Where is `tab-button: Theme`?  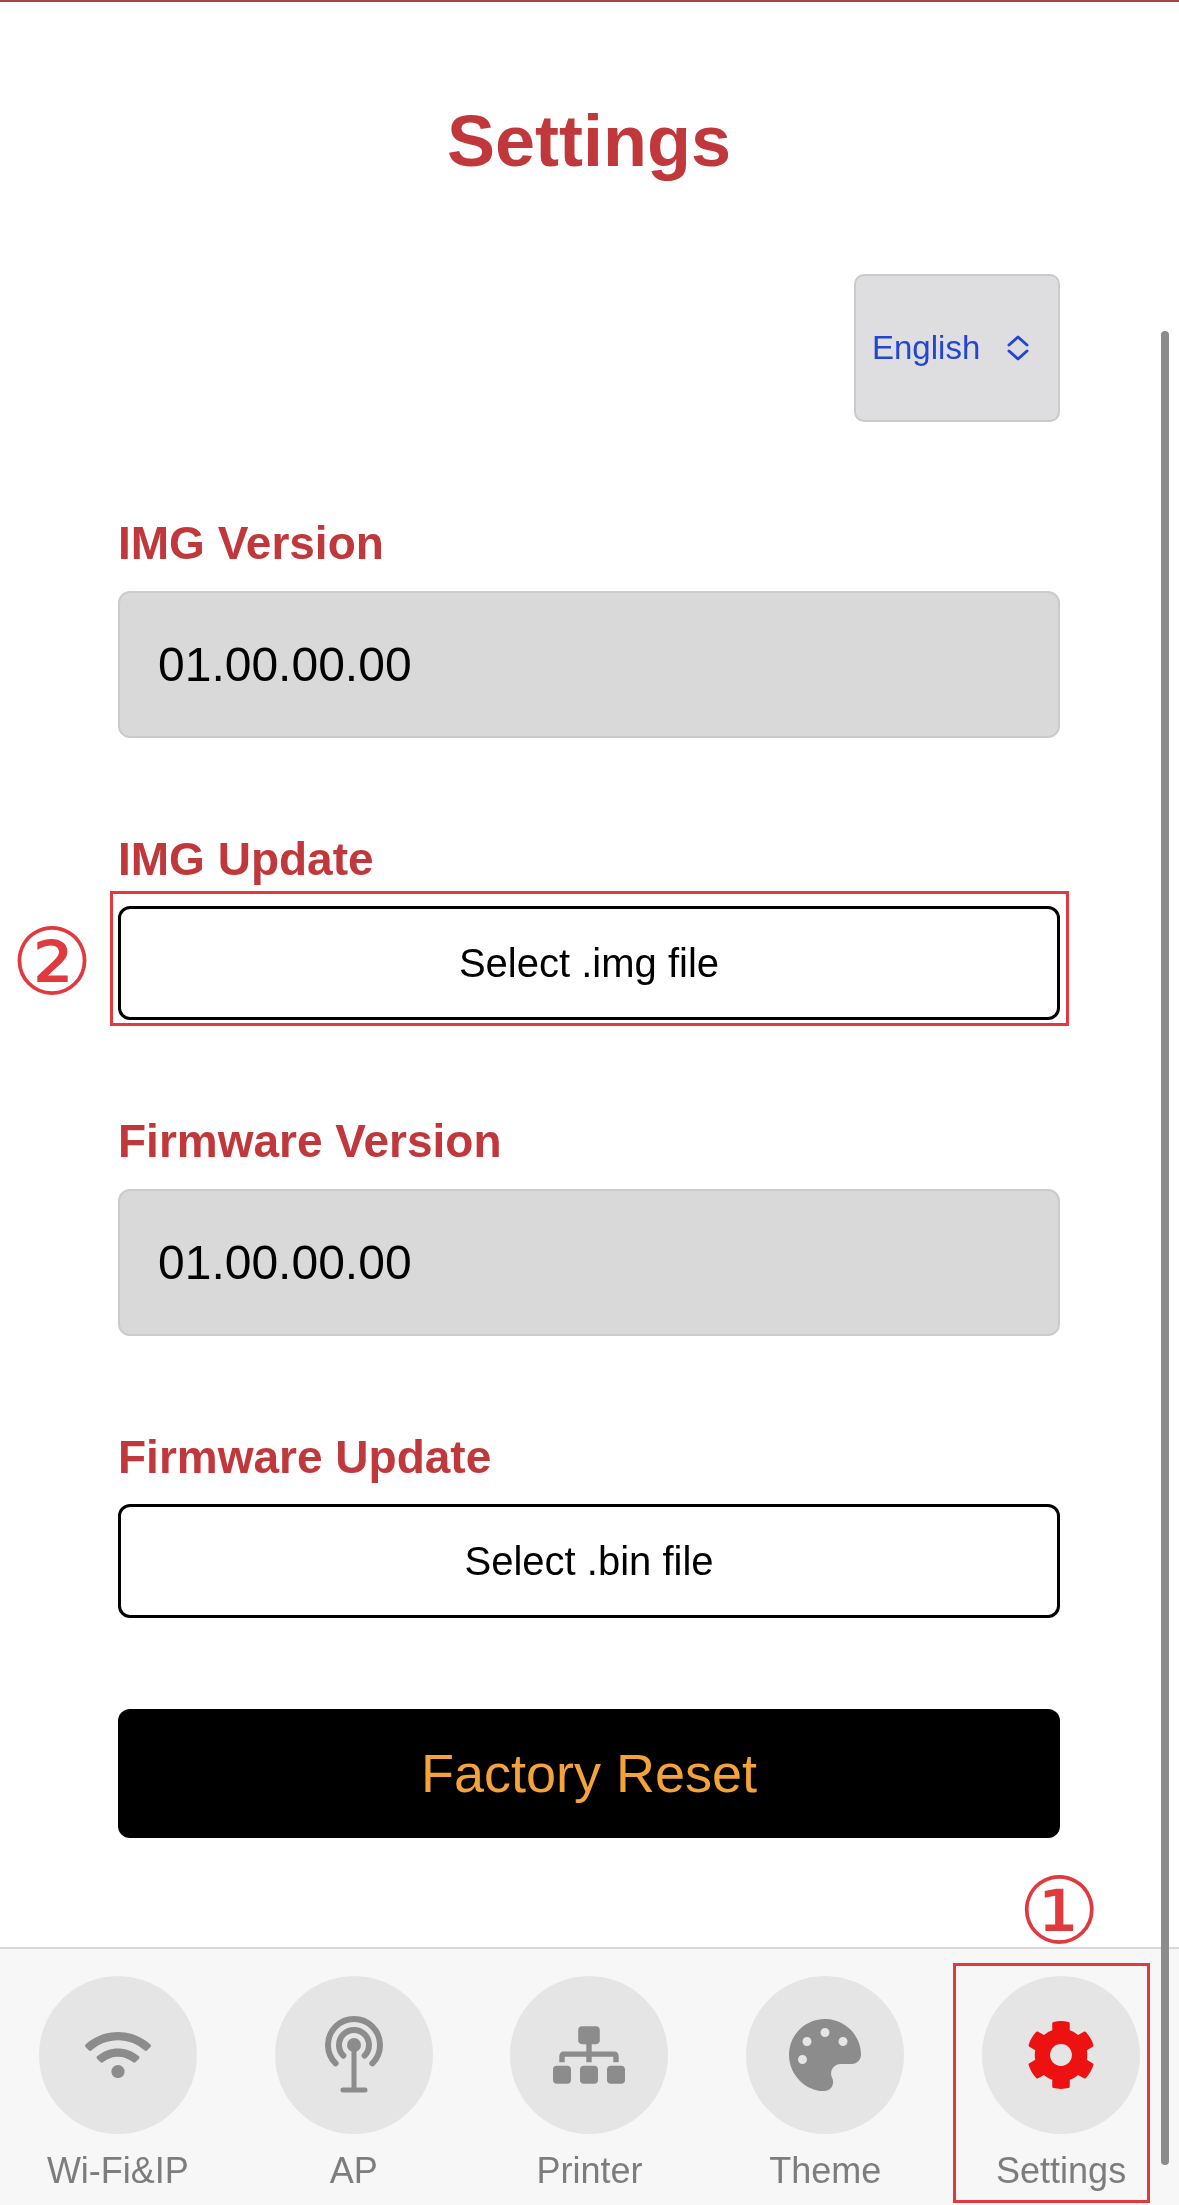 tab-button: Theme is located at coordinates (825, 2084).